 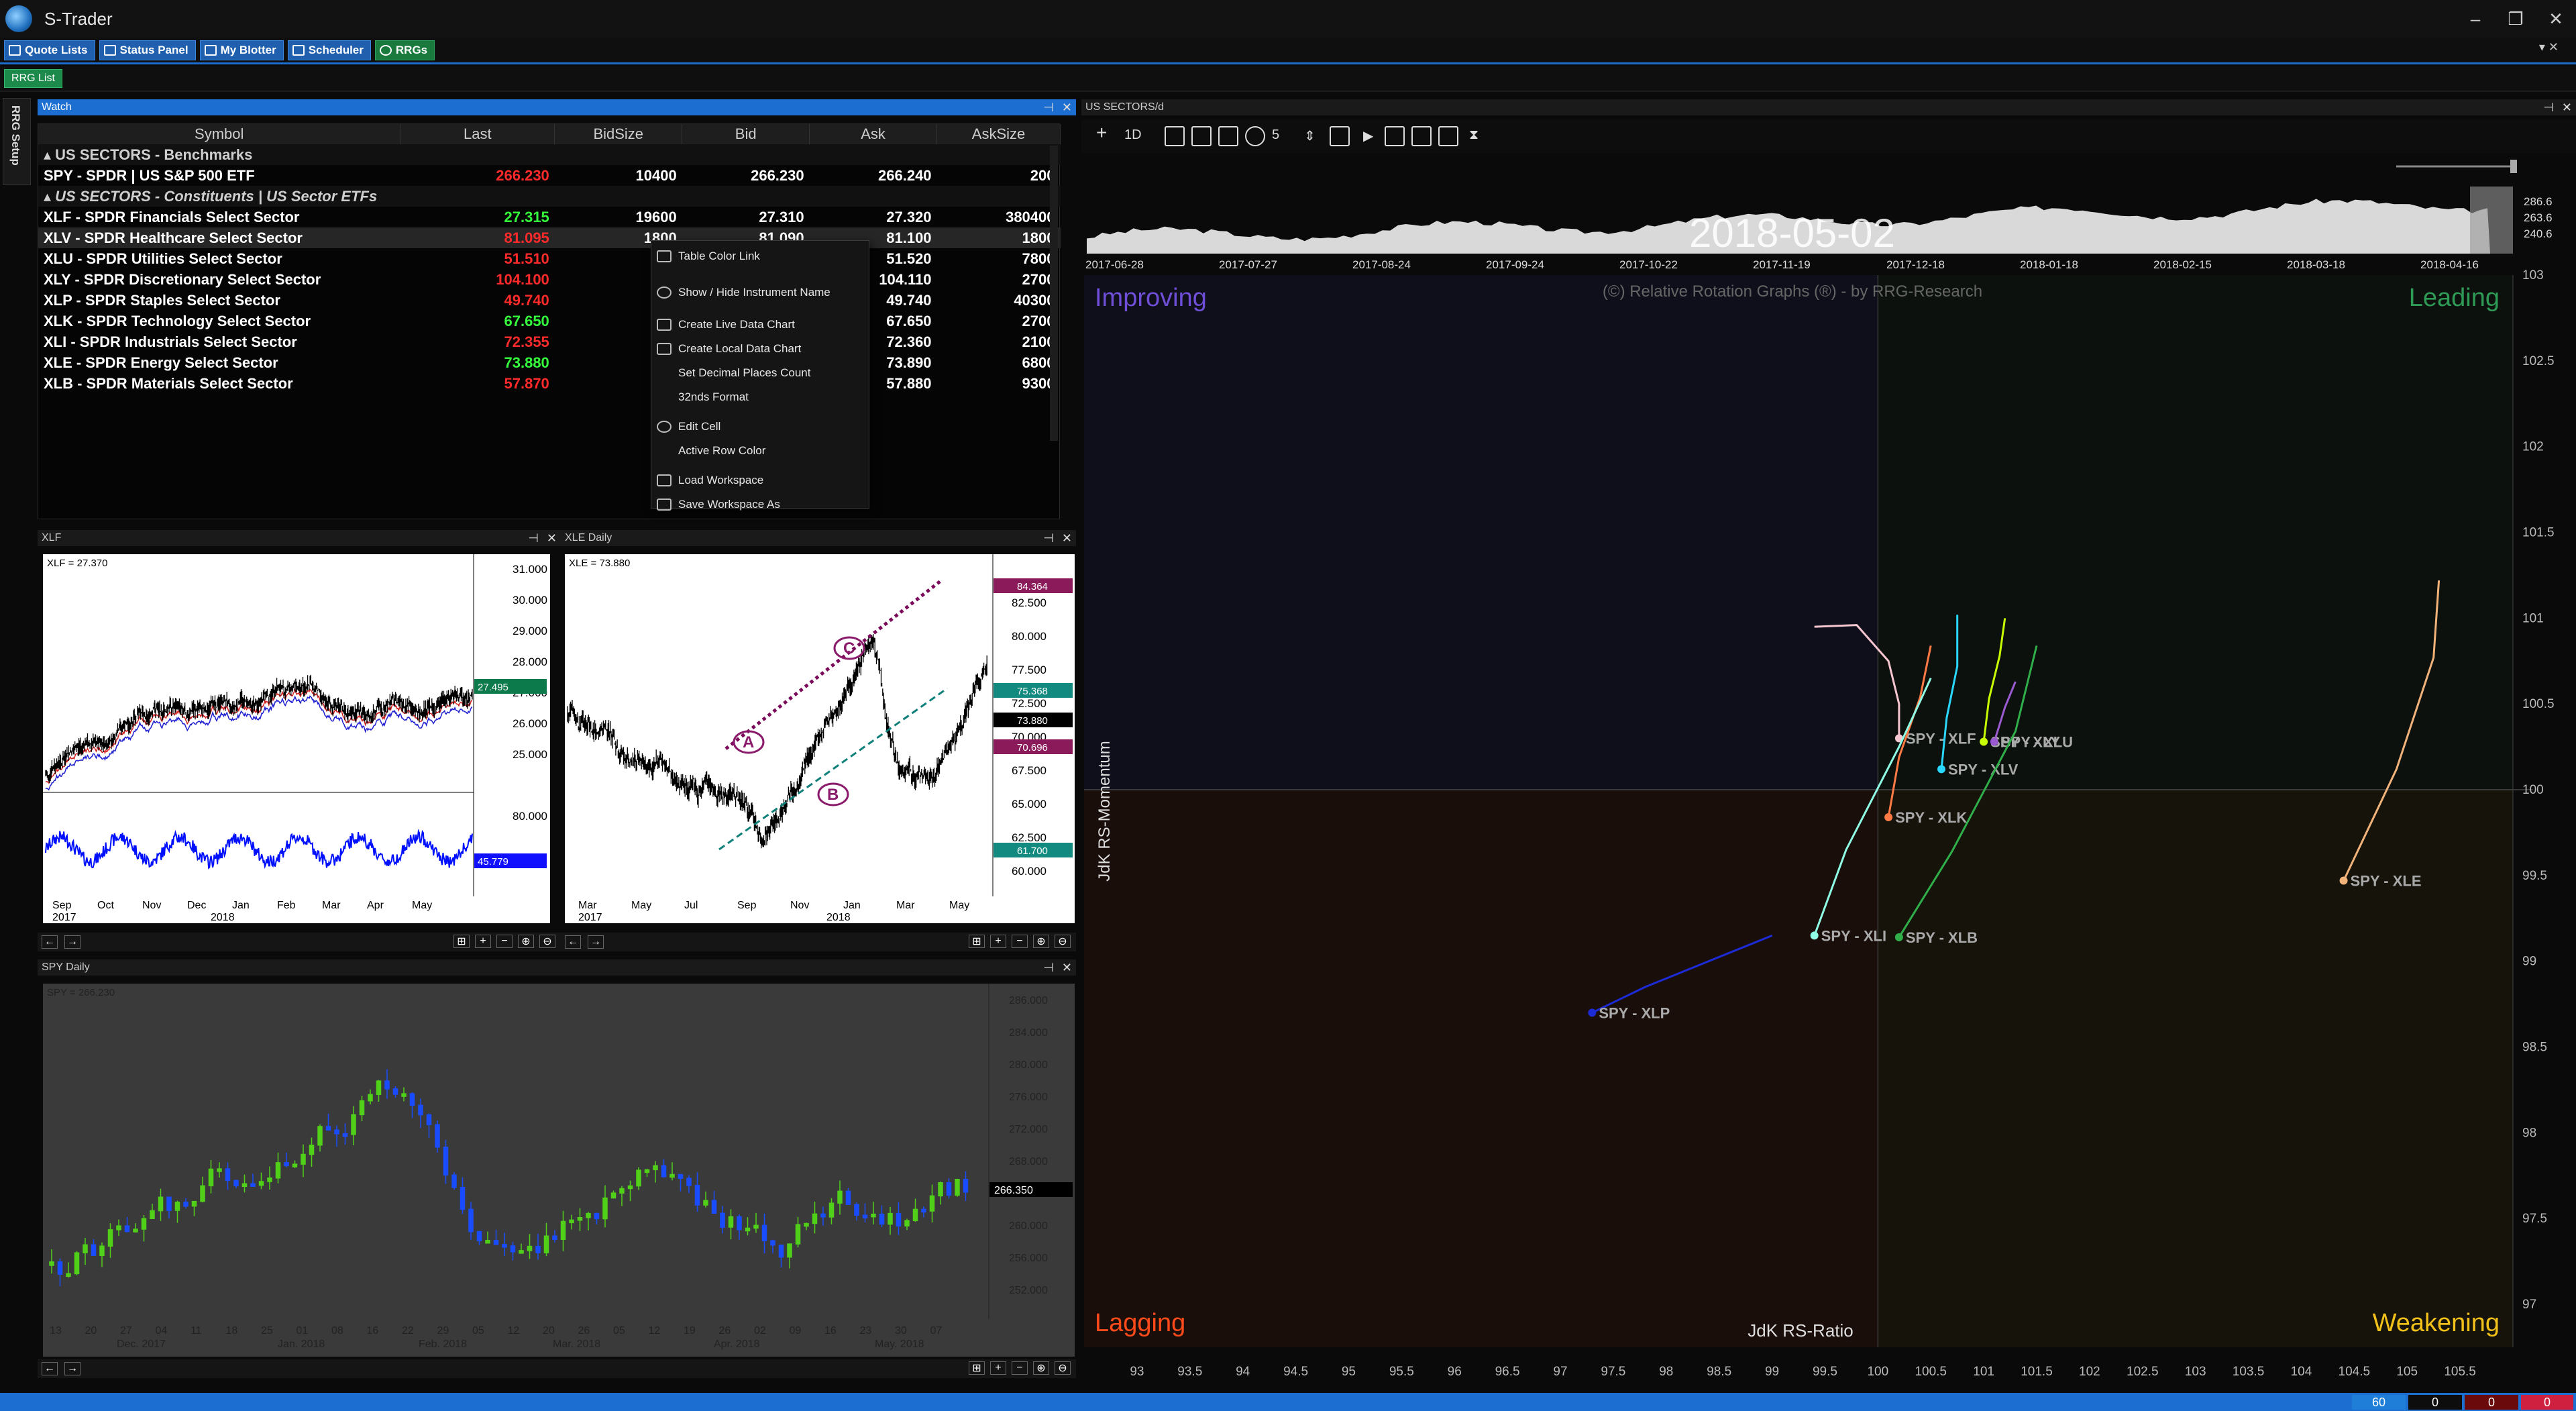 What do you see at coordinates (999, 300) in the screenshot?
I see `cell-asksize: 40300` at bounding box center [999, 300].